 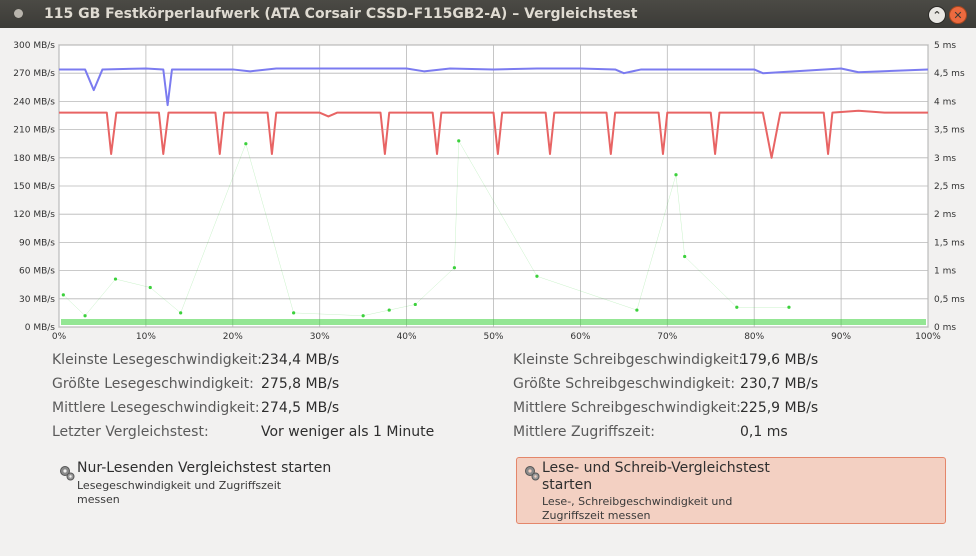 What do you see at coordinates (656, 468) in the screenshot?
I see `action-title-line1: Lese- und Schreib-Vergleichstest` at bounding box center [656, 468].